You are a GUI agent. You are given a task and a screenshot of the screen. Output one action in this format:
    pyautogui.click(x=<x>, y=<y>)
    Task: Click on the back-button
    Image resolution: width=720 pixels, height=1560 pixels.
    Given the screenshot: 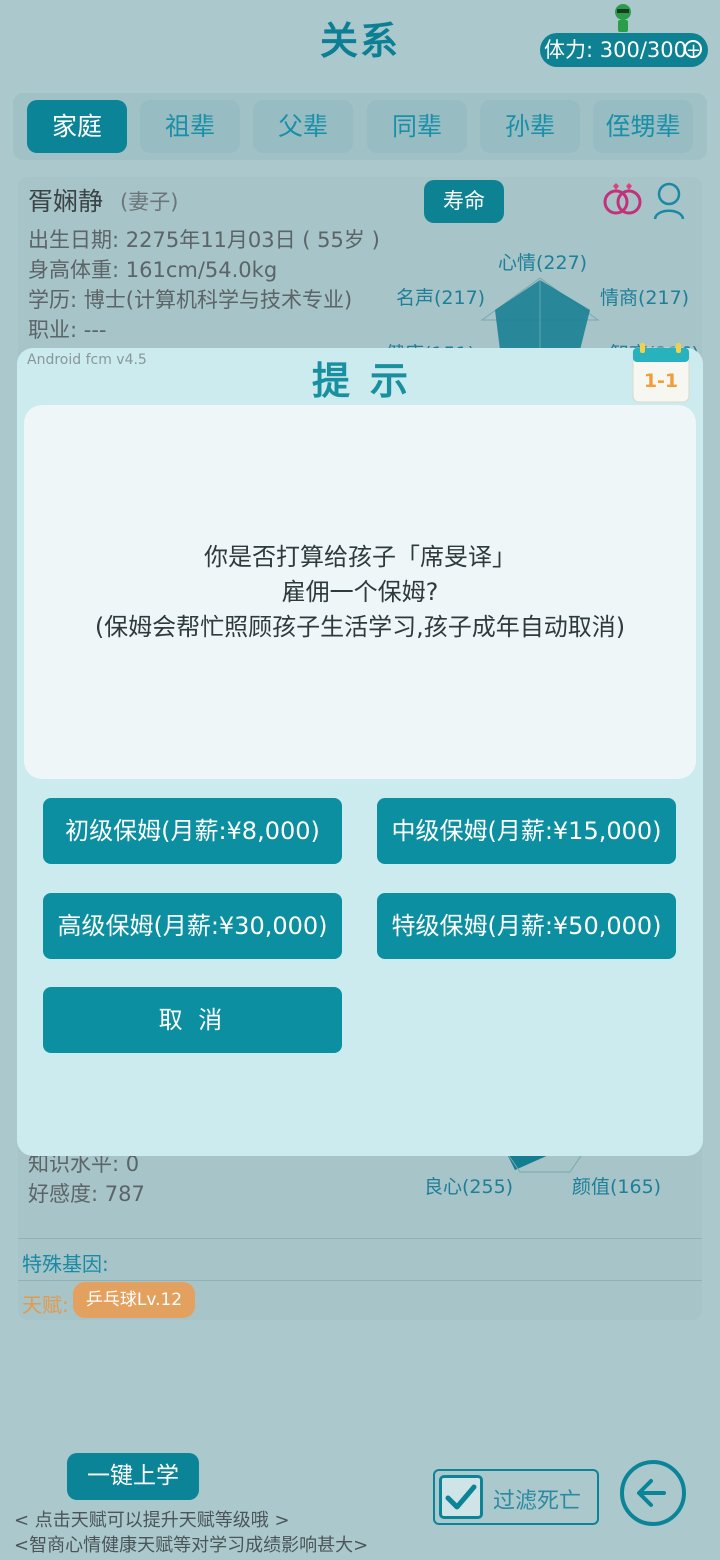 What is the action you would take?
    pyautogui.click(x=653, y=1493)
    